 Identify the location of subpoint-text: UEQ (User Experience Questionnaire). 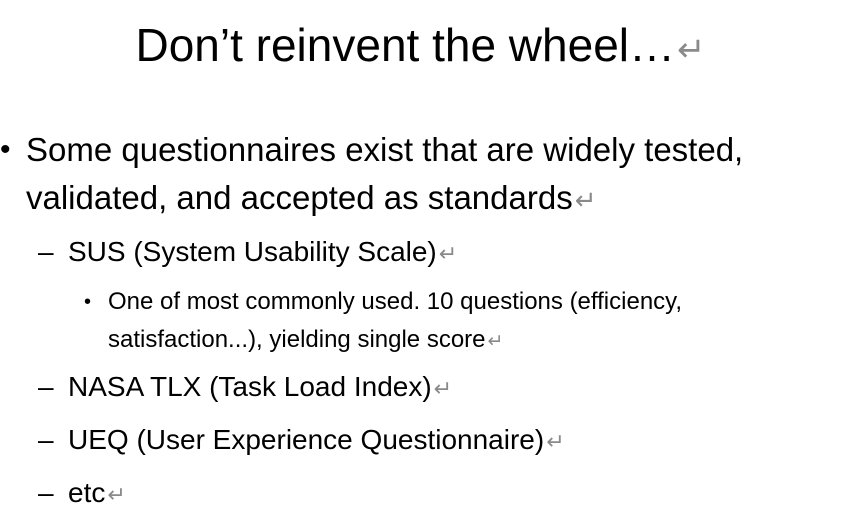
(306, 439).